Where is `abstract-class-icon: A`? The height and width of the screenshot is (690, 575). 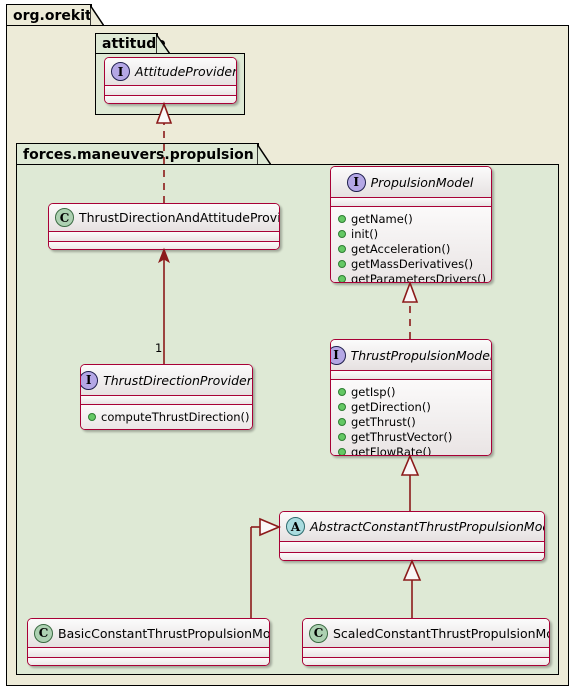 abstract-class-icon: A is located at coordinates (295, 526).